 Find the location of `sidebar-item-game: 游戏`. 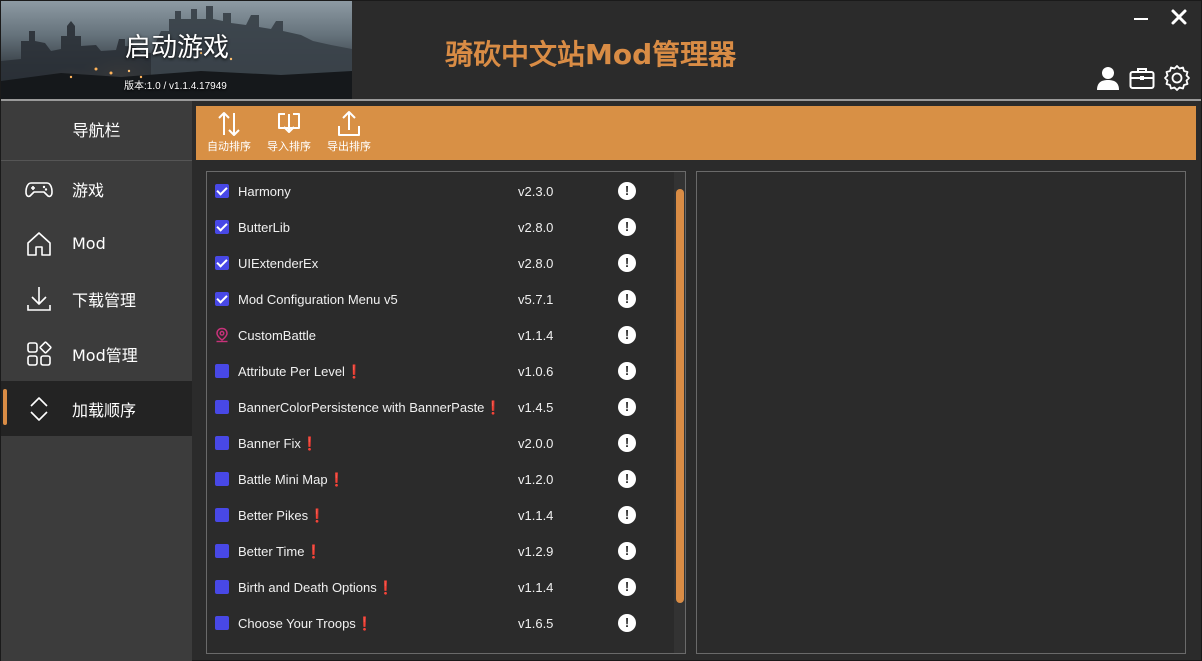

sidebar-item-game: 游戏 is located at coordinates (96, 188).